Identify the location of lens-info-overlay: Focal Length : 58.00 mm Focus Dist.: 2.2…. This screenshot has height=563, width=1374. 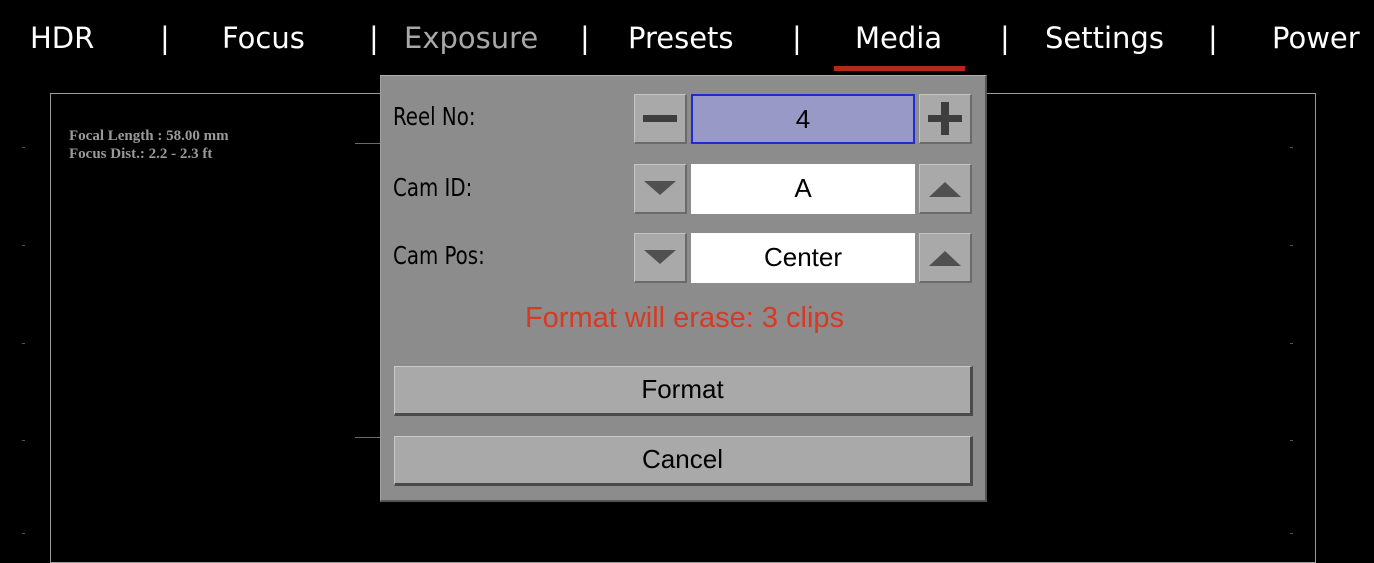
(149, 145).